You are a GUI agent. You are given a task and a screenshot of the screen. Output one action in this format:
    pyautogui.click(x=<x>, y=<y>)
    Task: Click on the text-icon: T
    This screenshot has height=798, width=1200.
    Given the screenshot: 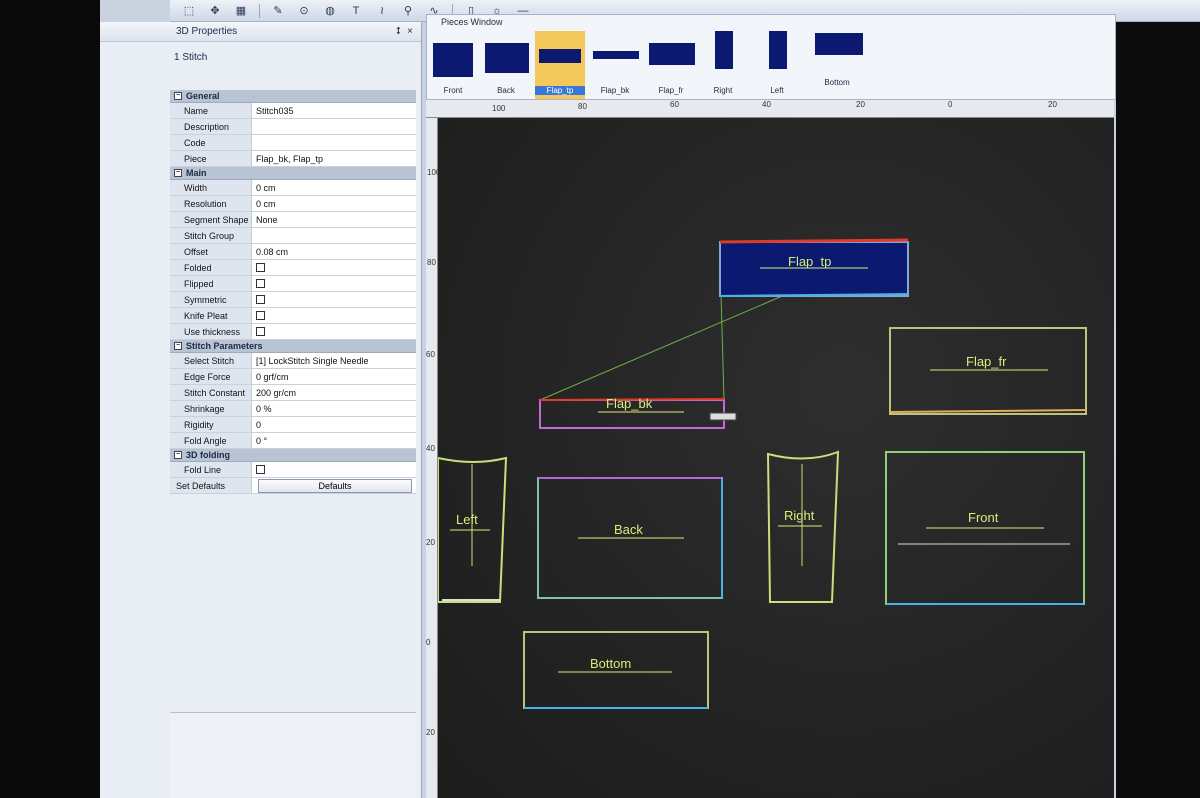 What is the action you would take?
    pyautogui.click(x=356, y=11)
    